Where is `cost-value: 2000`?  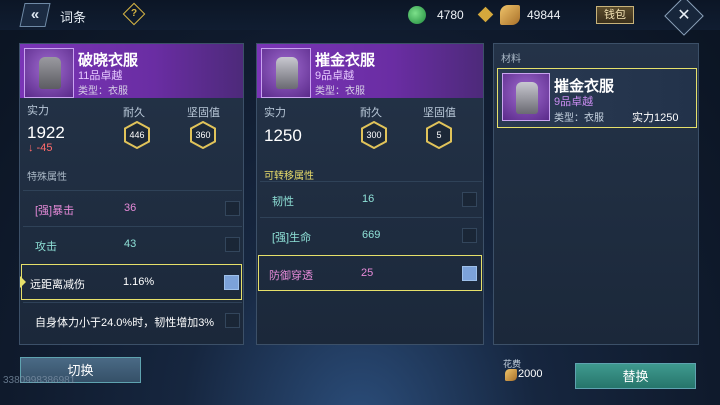
cost-value: 2000 is located at coordinates (530, 374).